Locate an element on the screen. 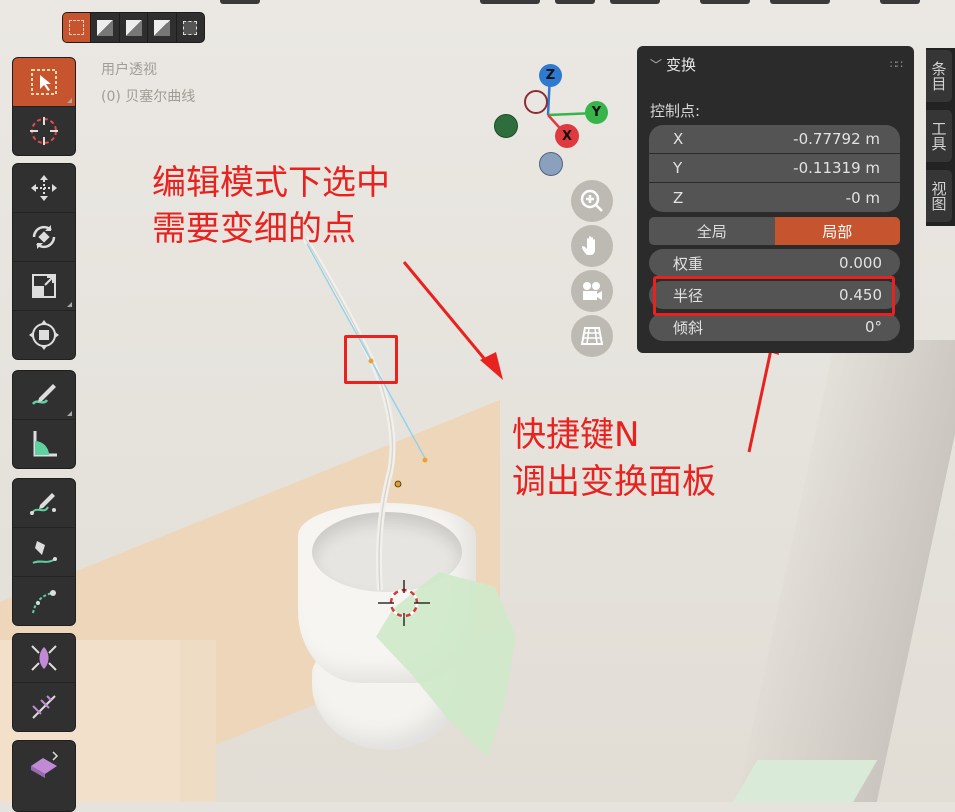 The width and height of the screenshot is (955, 812). drag-handle-icon: ∷∷ is located at coordinates (896, 64).